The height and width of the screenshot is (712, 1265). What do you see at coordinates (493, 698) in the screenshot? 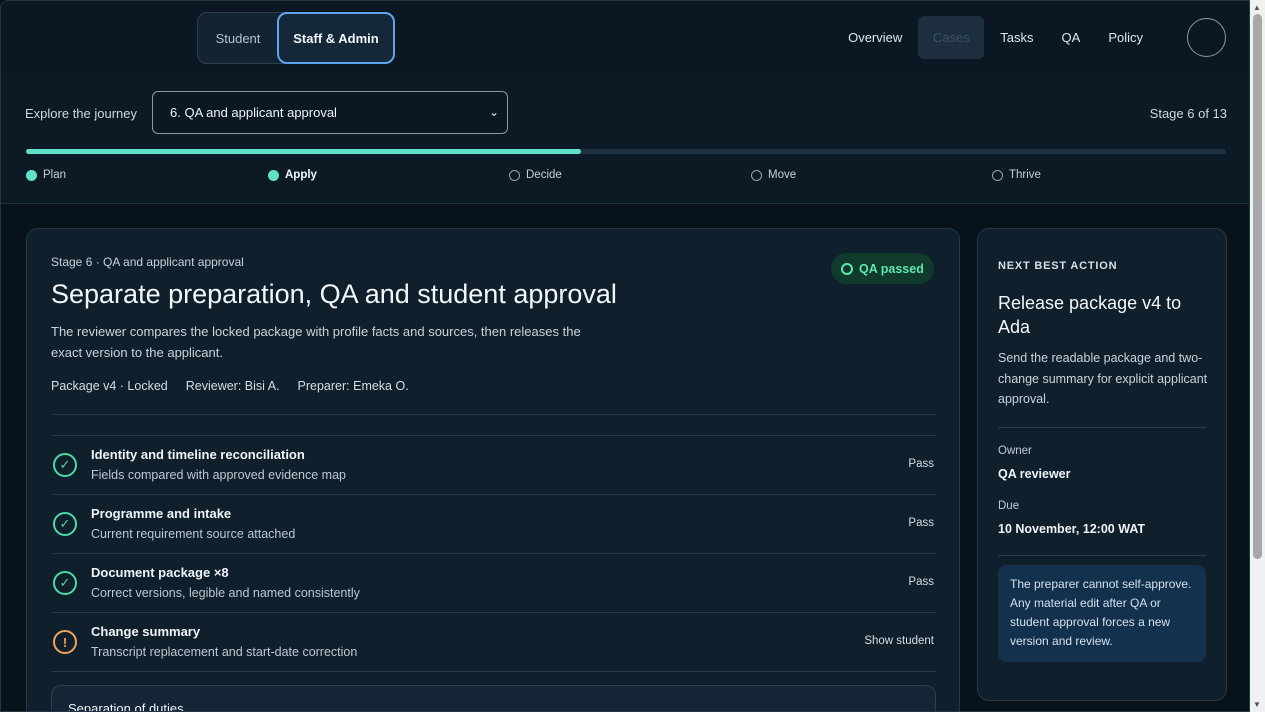
I see `separation-of-duties-panel: Separation of duties` at bounding box center [493, 698].